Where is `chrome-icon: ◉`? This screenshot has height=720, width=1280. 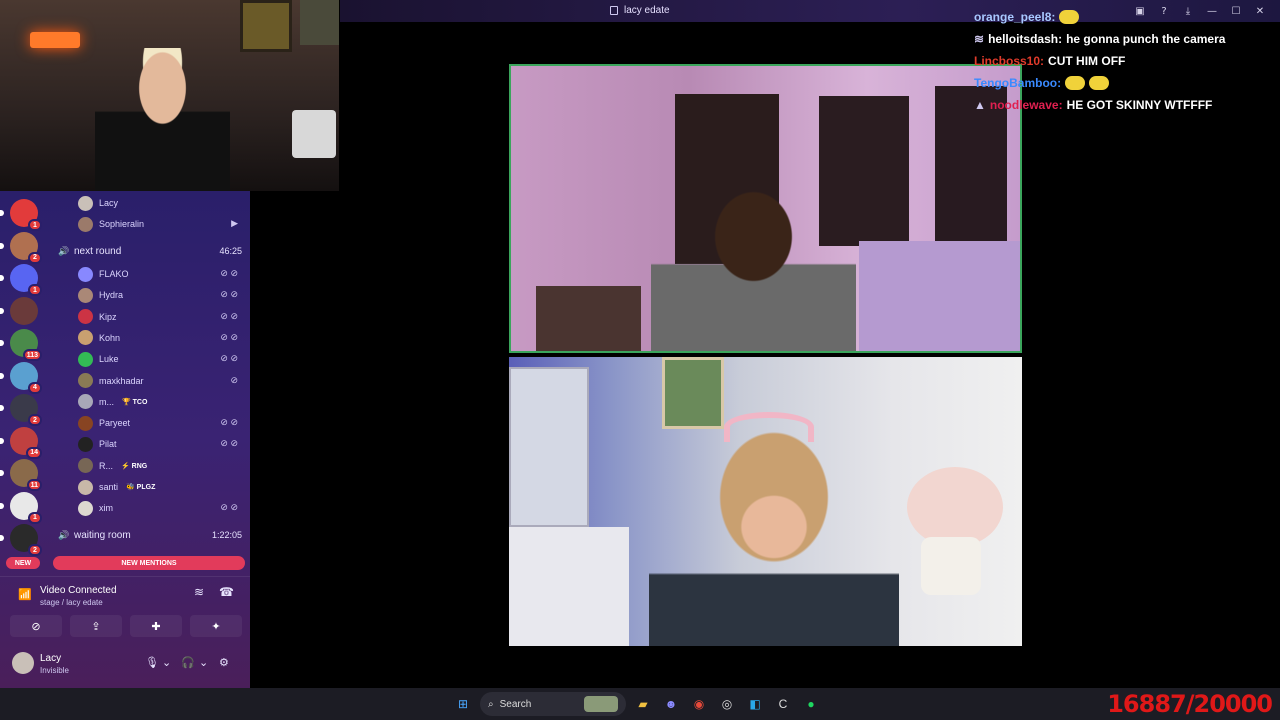
chrome-icon: ◉ is located at coordinates (699, 704).